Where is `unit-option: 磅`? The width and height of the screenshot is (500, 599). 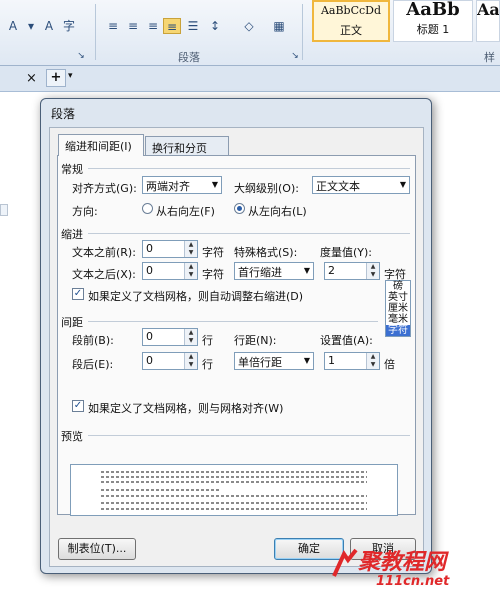 unit-option: 磅 is located at coordinates (398, 286).